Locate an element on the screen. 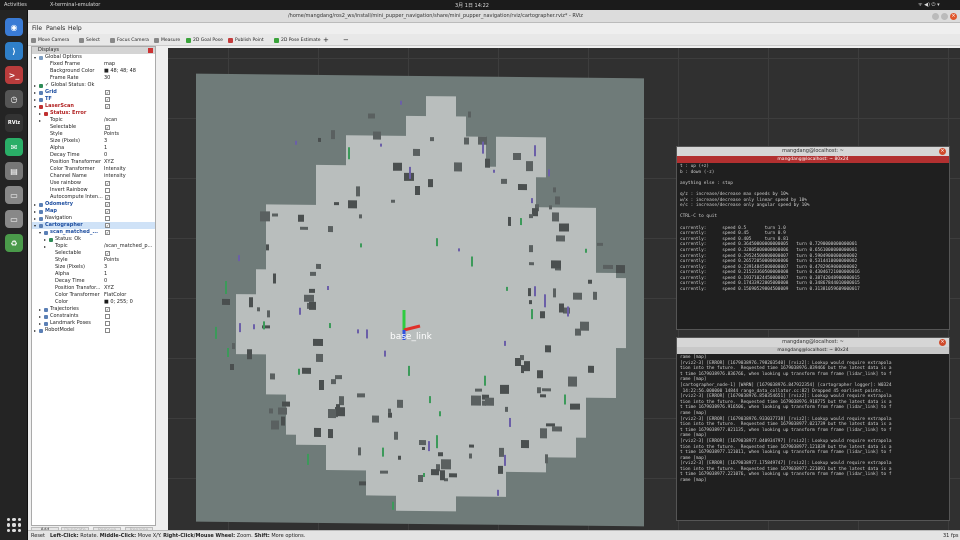 The width and height of the screenshot is (960, 540). display-row: Size (Pixels) 3 is located at coordinates (93, 267).